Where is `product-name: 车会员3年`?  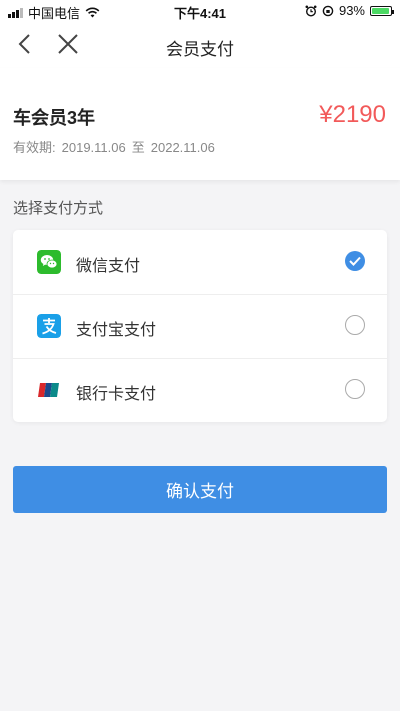
product-name: 车会员3年 is located at coordinates (54, 118).